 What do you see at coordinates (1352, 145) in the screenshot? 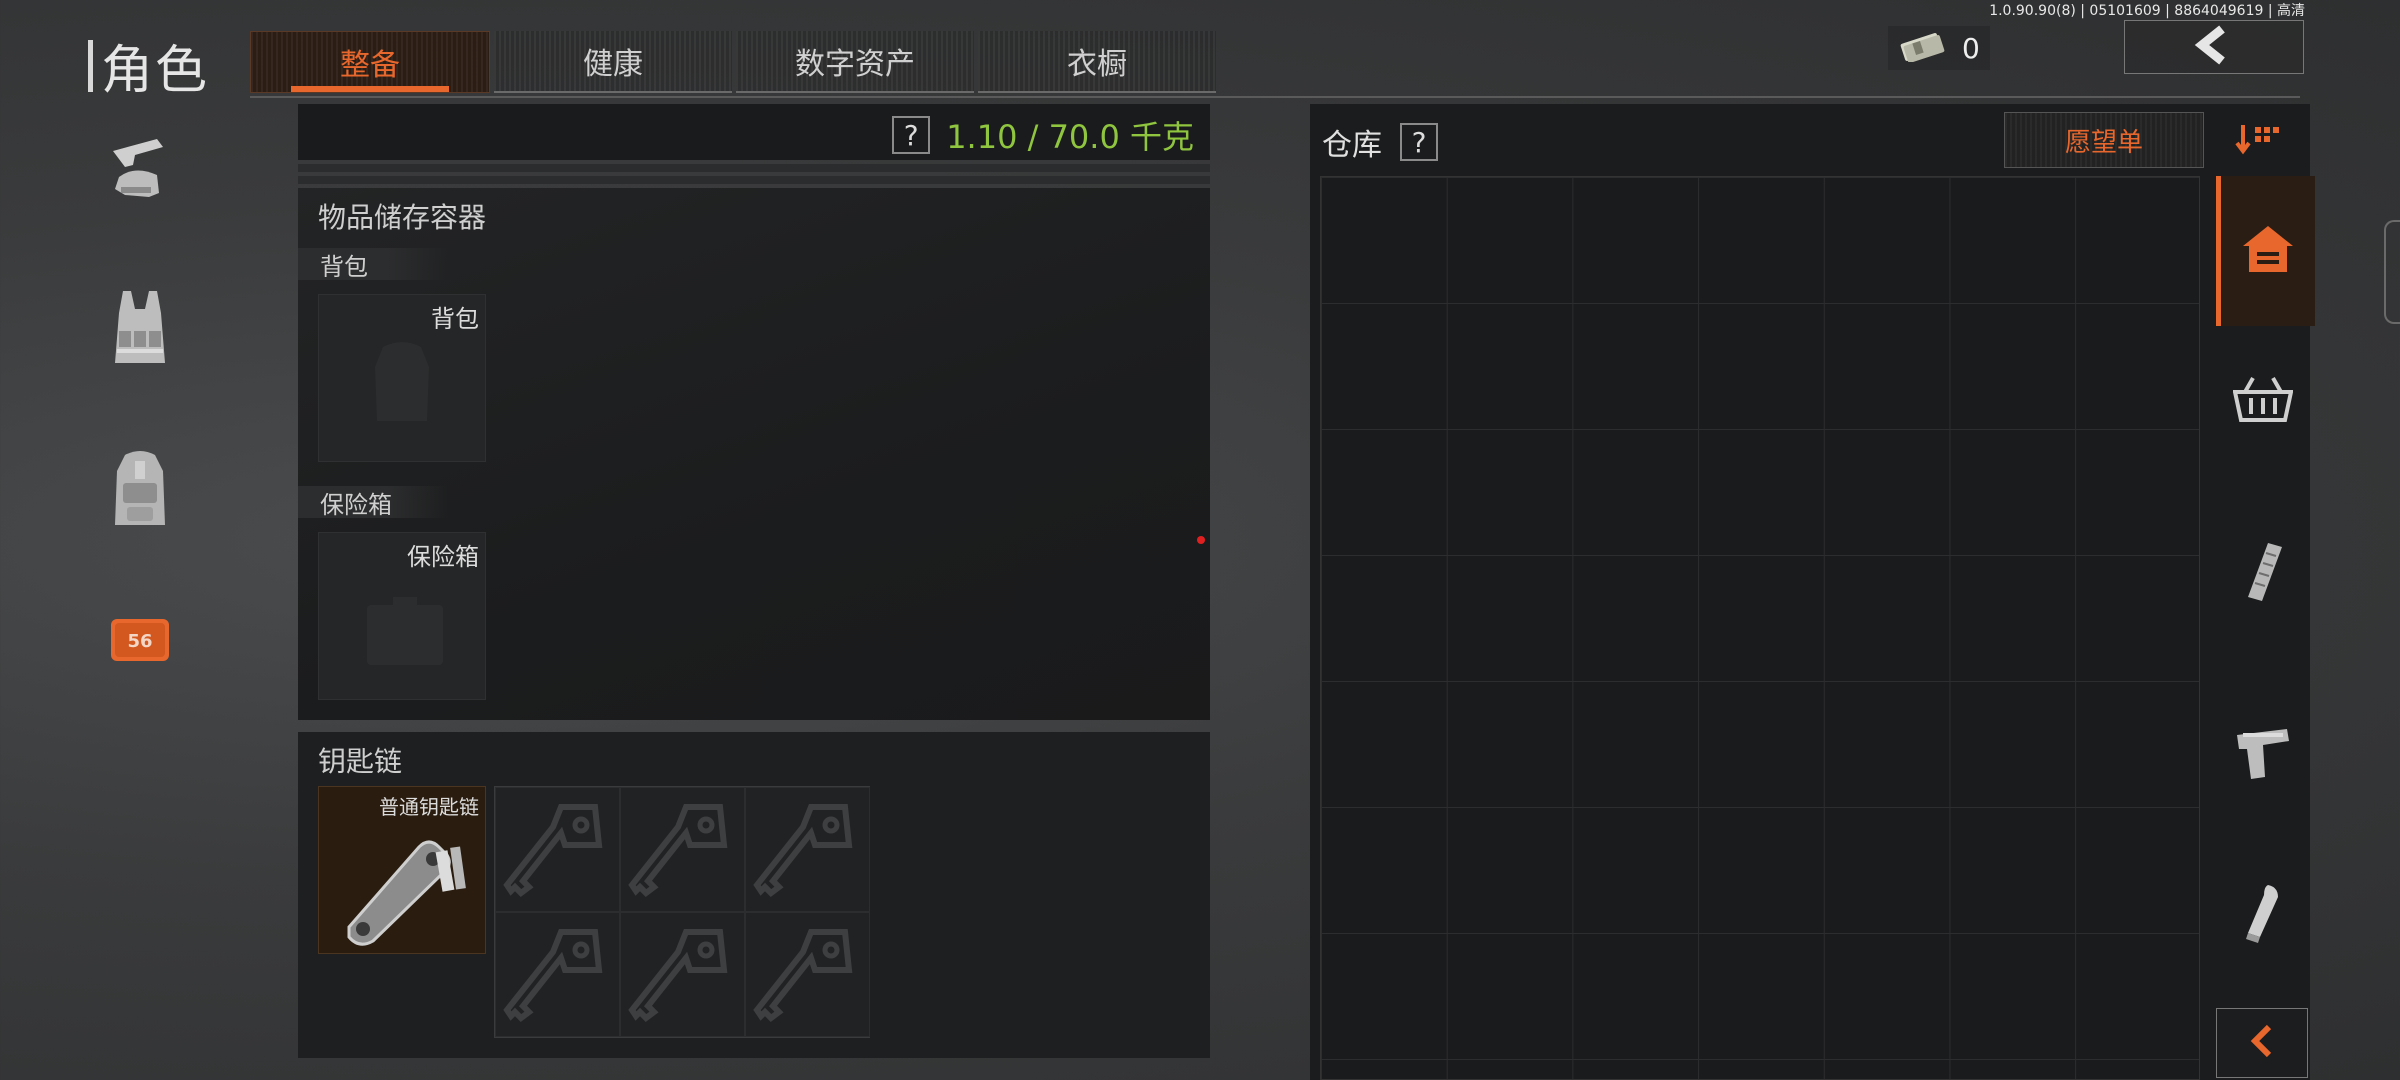
I see `warehouse-title: 仓库` at bounding box center [1352, 145].